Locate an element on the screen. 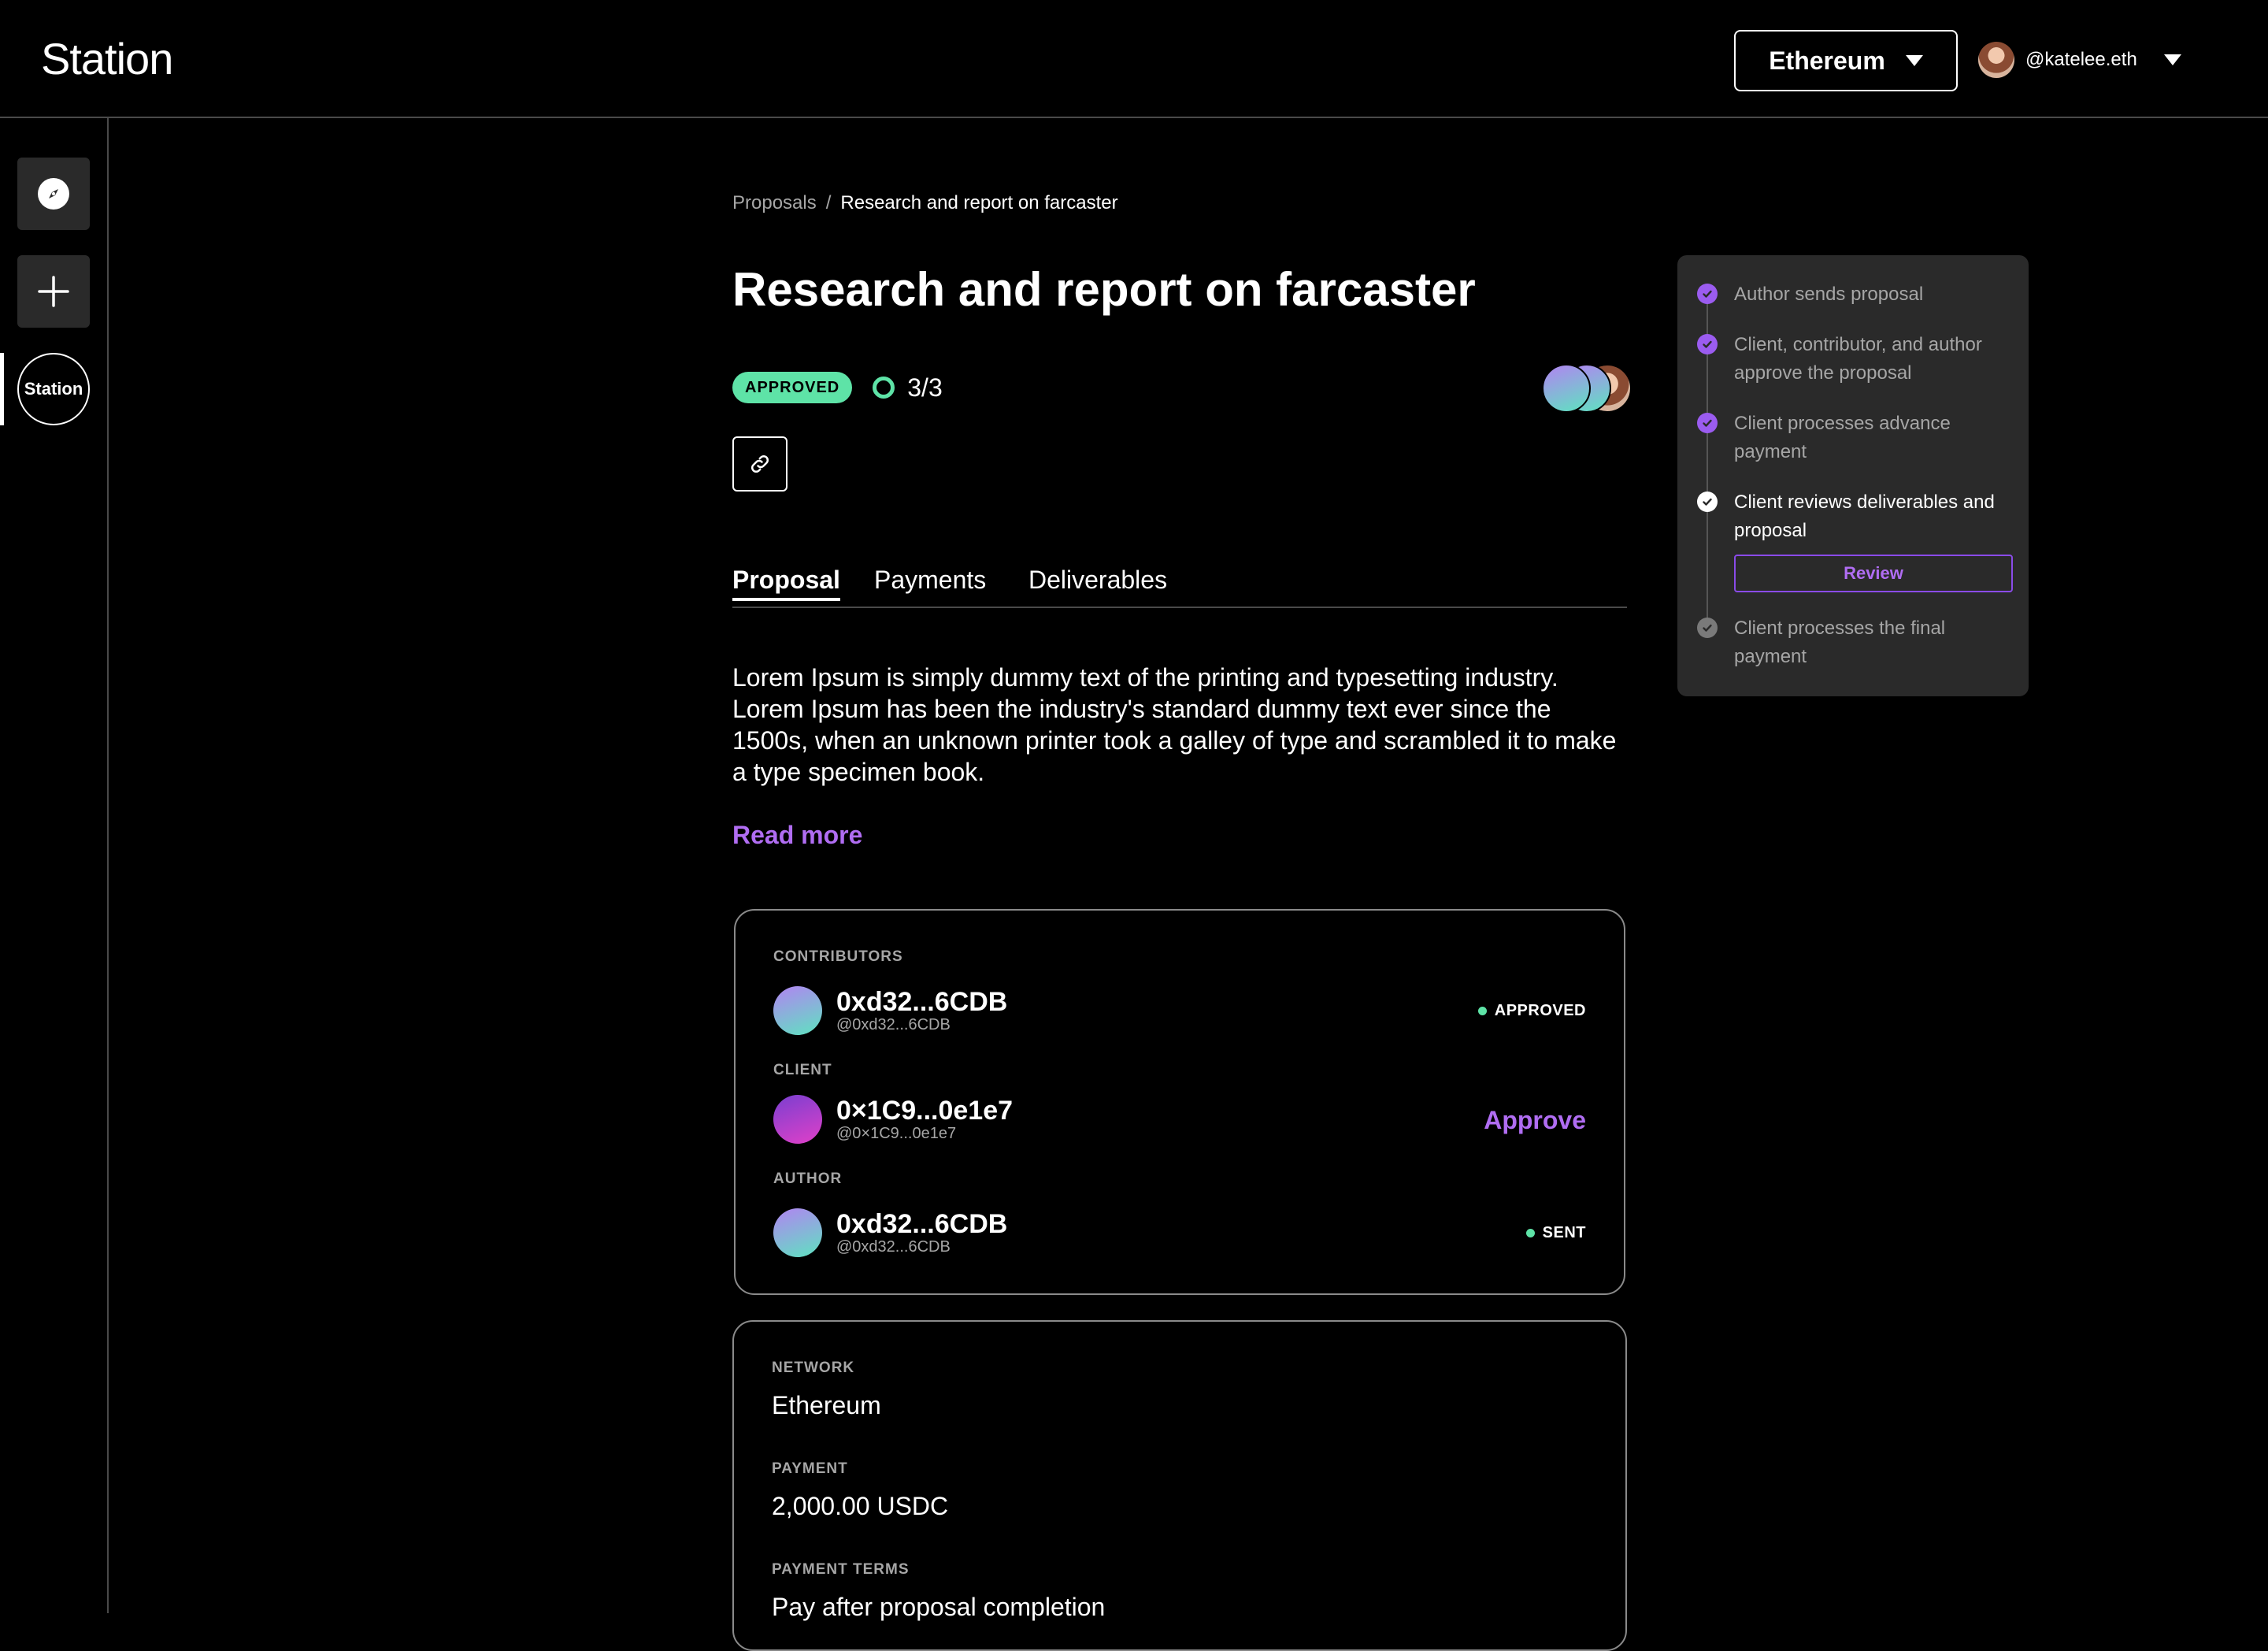  plus-icon is located at coordinates (53, 291).